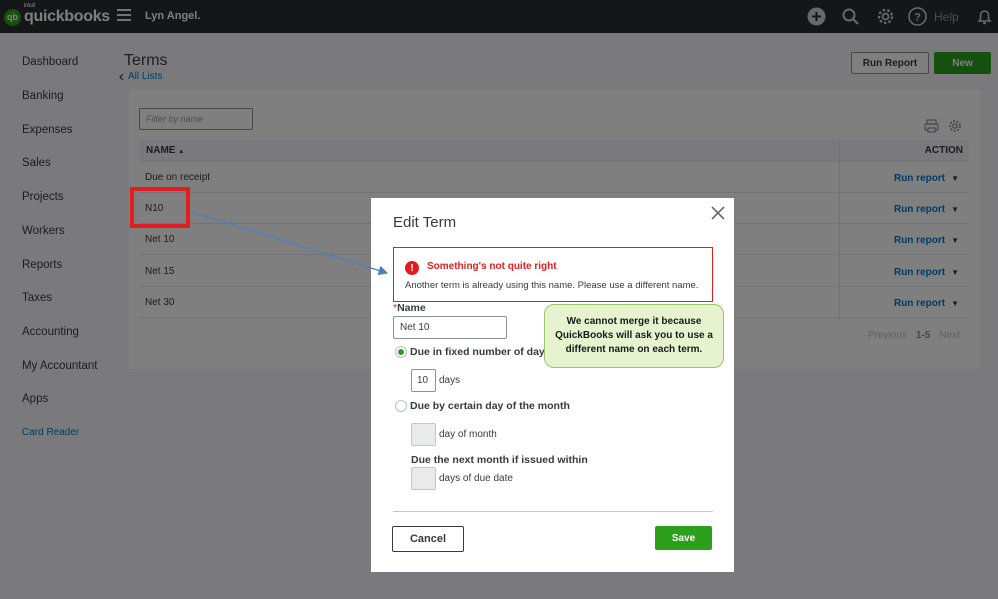  I want to click on annotation-arrow, so click(290, 243).